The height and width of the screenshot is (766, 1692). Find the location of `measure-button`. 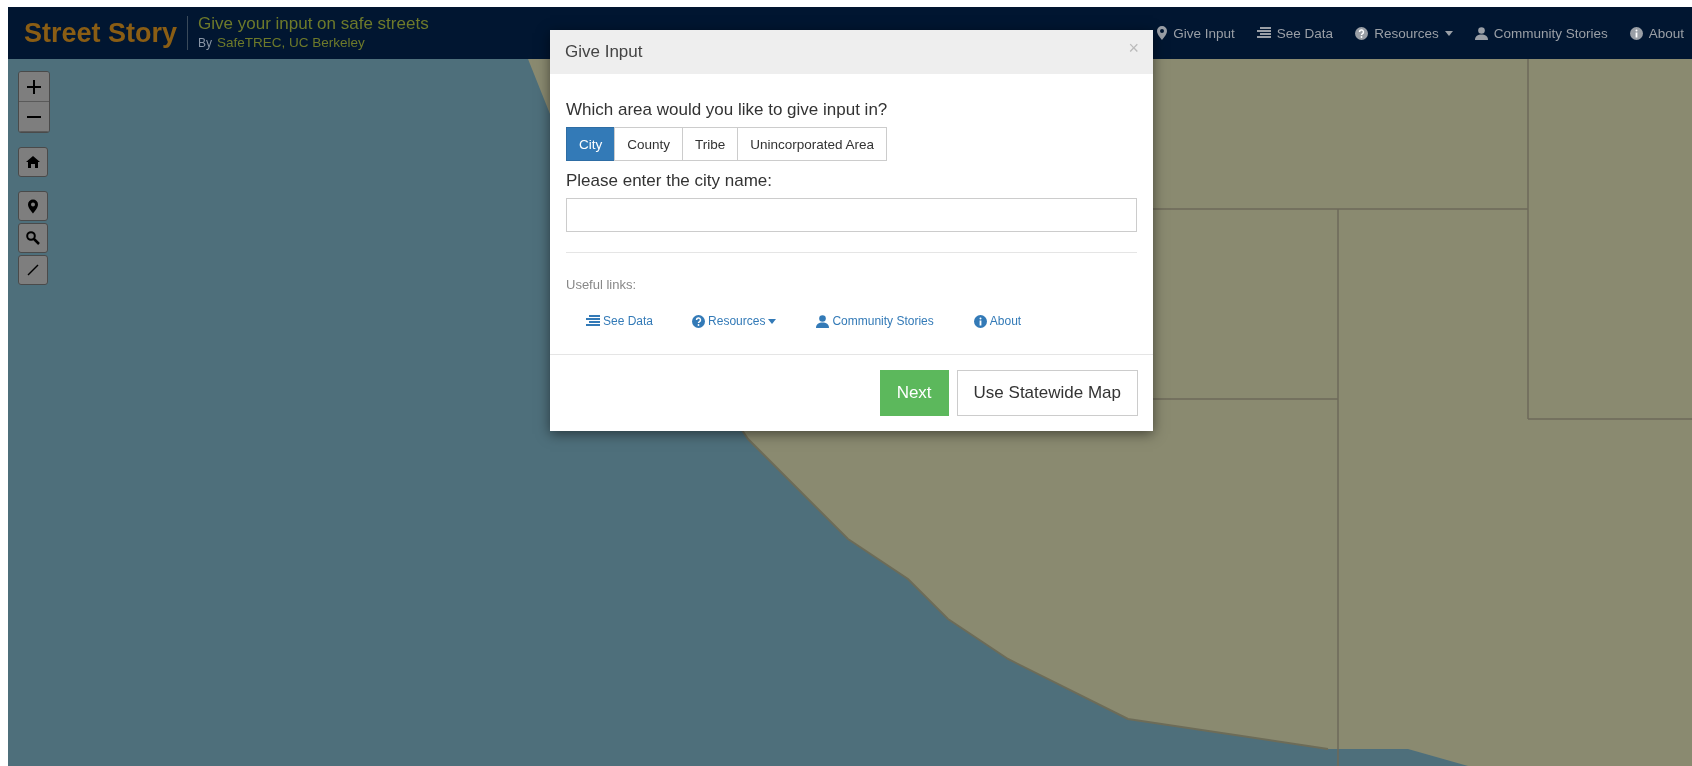

measure-button is located at coordinates (33, 270).